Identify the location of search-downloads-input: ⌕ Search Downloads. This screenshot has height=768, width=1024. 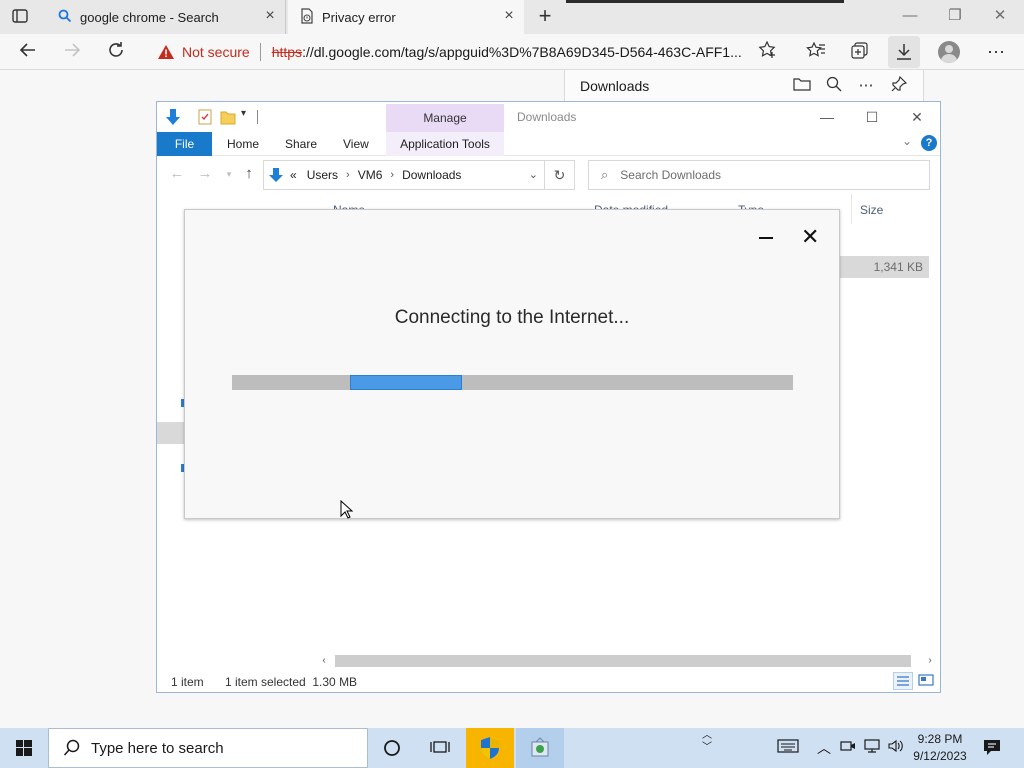
(759, 175).